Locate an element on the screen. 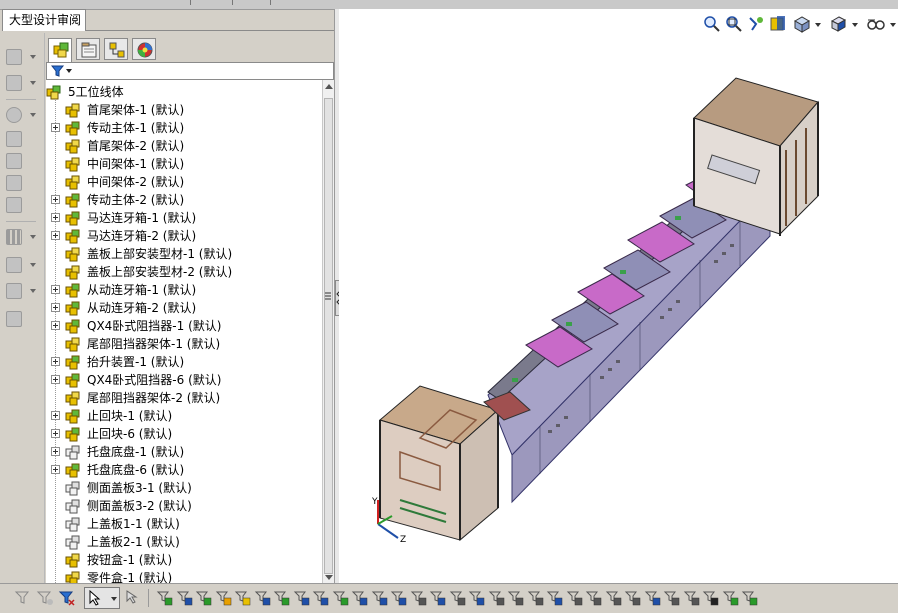  tree-item: 托盘底盘-1 (默认) is located at coordinates (184, 452).